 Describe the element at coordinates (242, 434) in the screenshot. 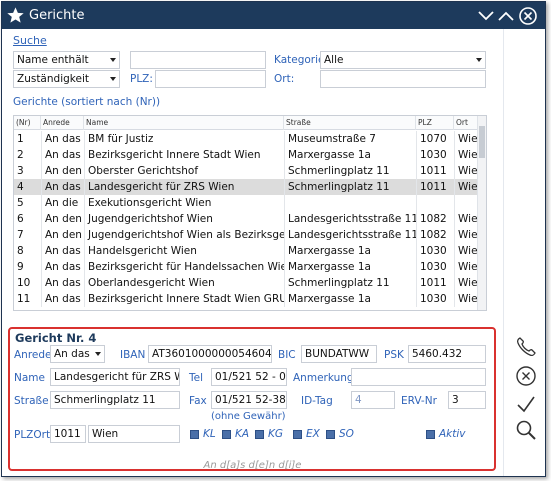

I see `ka-label: KA` at that location.